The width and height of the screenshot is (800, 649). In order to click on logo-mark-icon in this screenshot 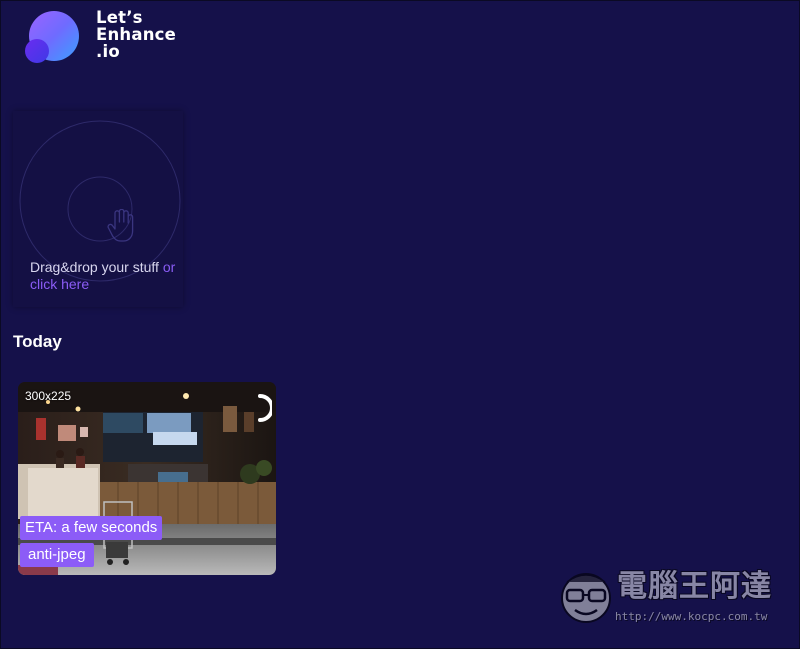, I will do `click(53, 37)`.